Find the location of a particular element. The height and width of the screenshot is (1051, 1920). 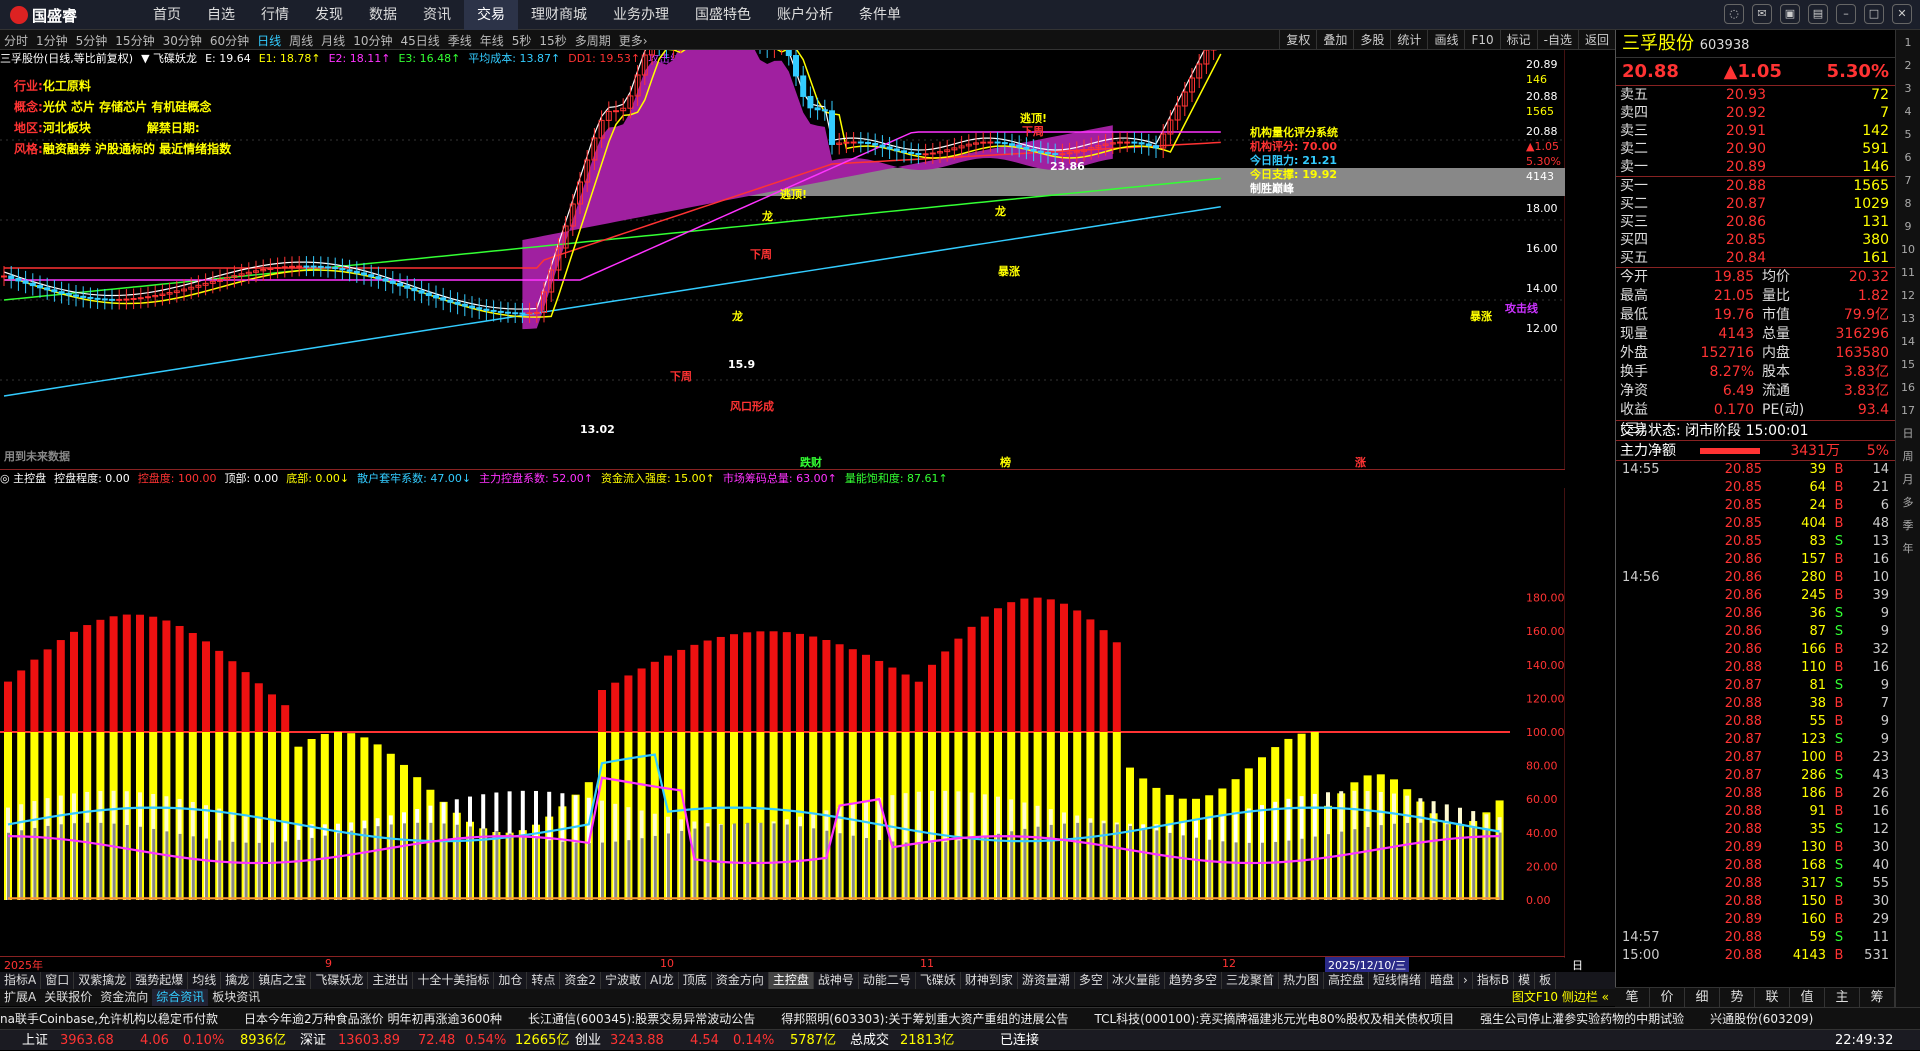

sidebar-button-22: 年 is located at coordinates (1908, 549).